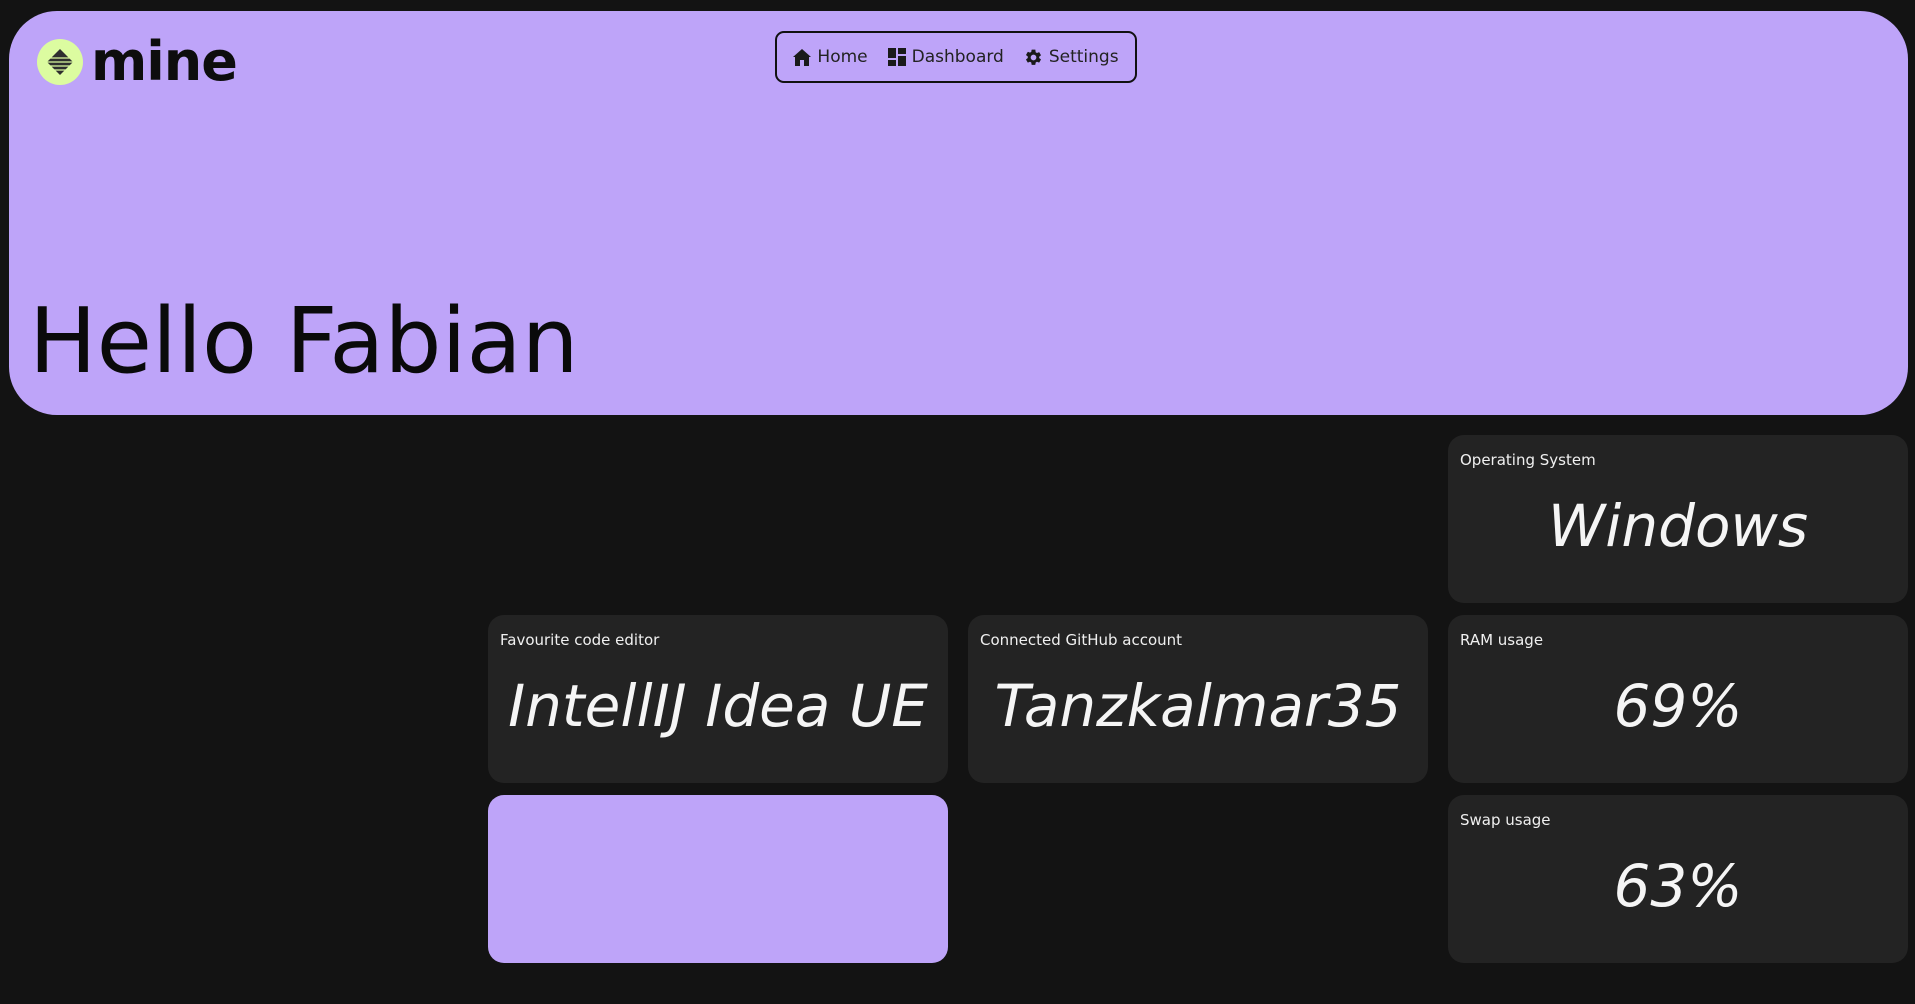  I want to click on os-card: Operating System Windows, so click(1678, 519).